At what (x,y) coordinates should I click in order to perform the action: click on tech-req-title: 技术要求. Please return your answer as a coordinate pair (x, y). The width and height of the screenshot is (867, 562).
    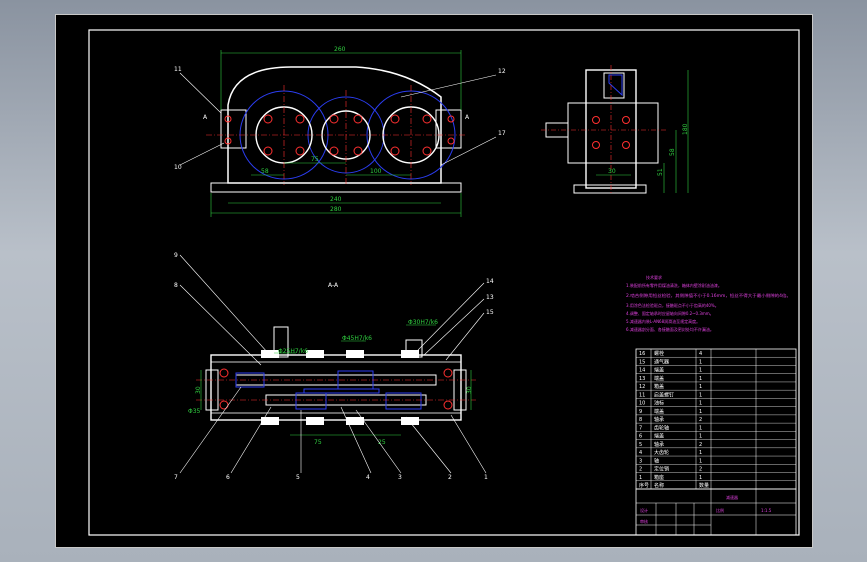
    Looking at the image, I should click on (654, 277).